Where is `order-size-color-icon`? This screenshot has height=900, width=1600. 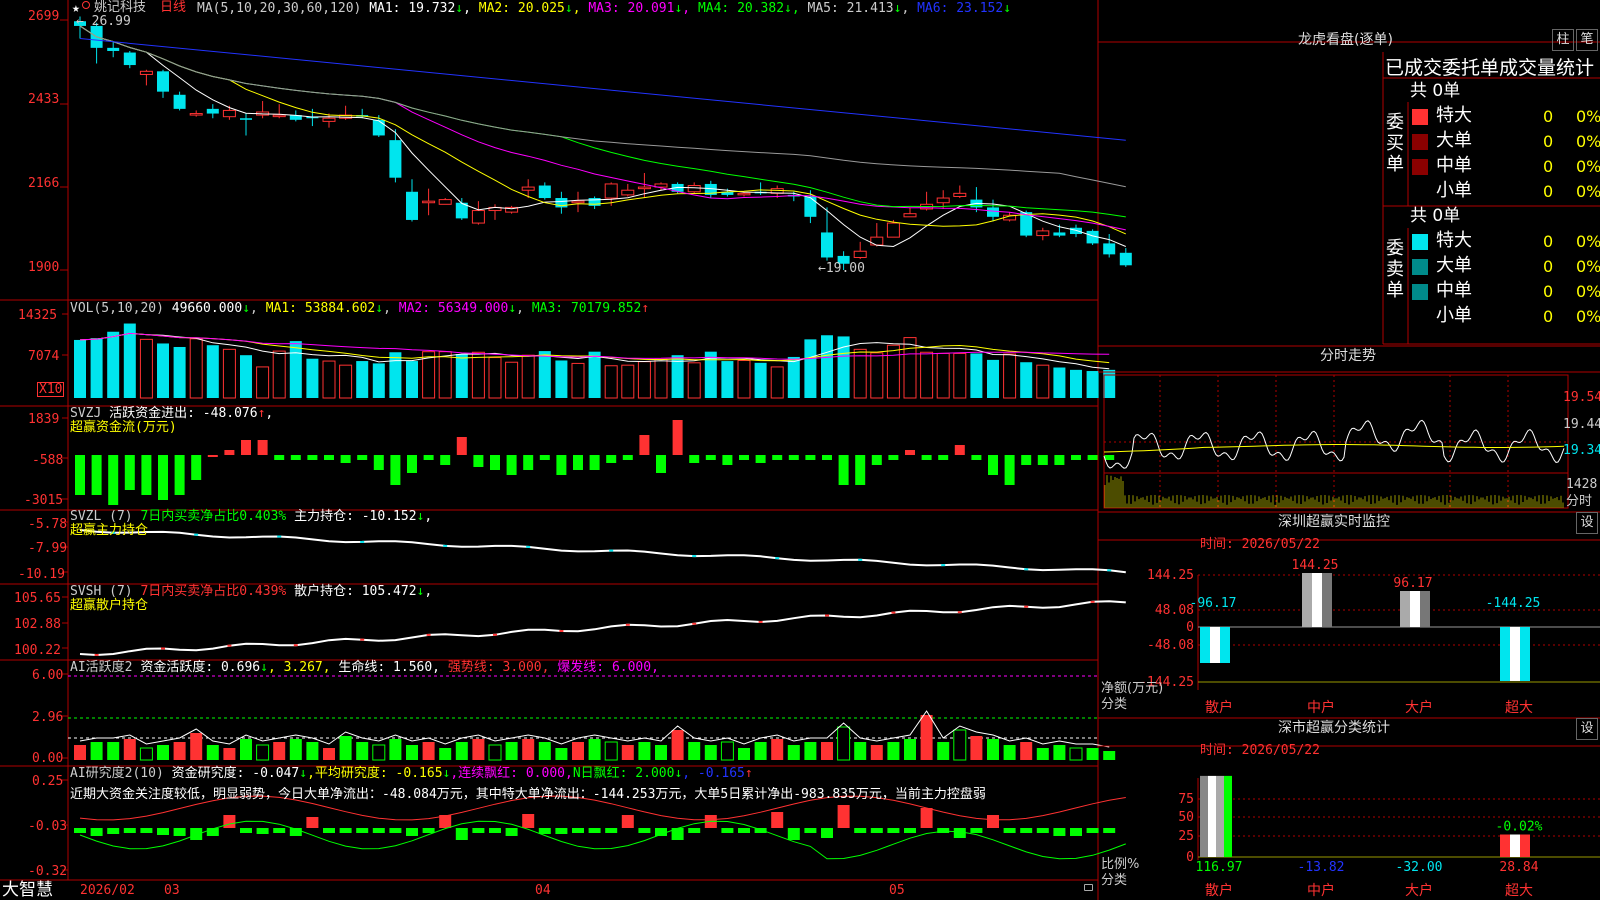 order-size-color-icon is located at coordinates (1420, 267).